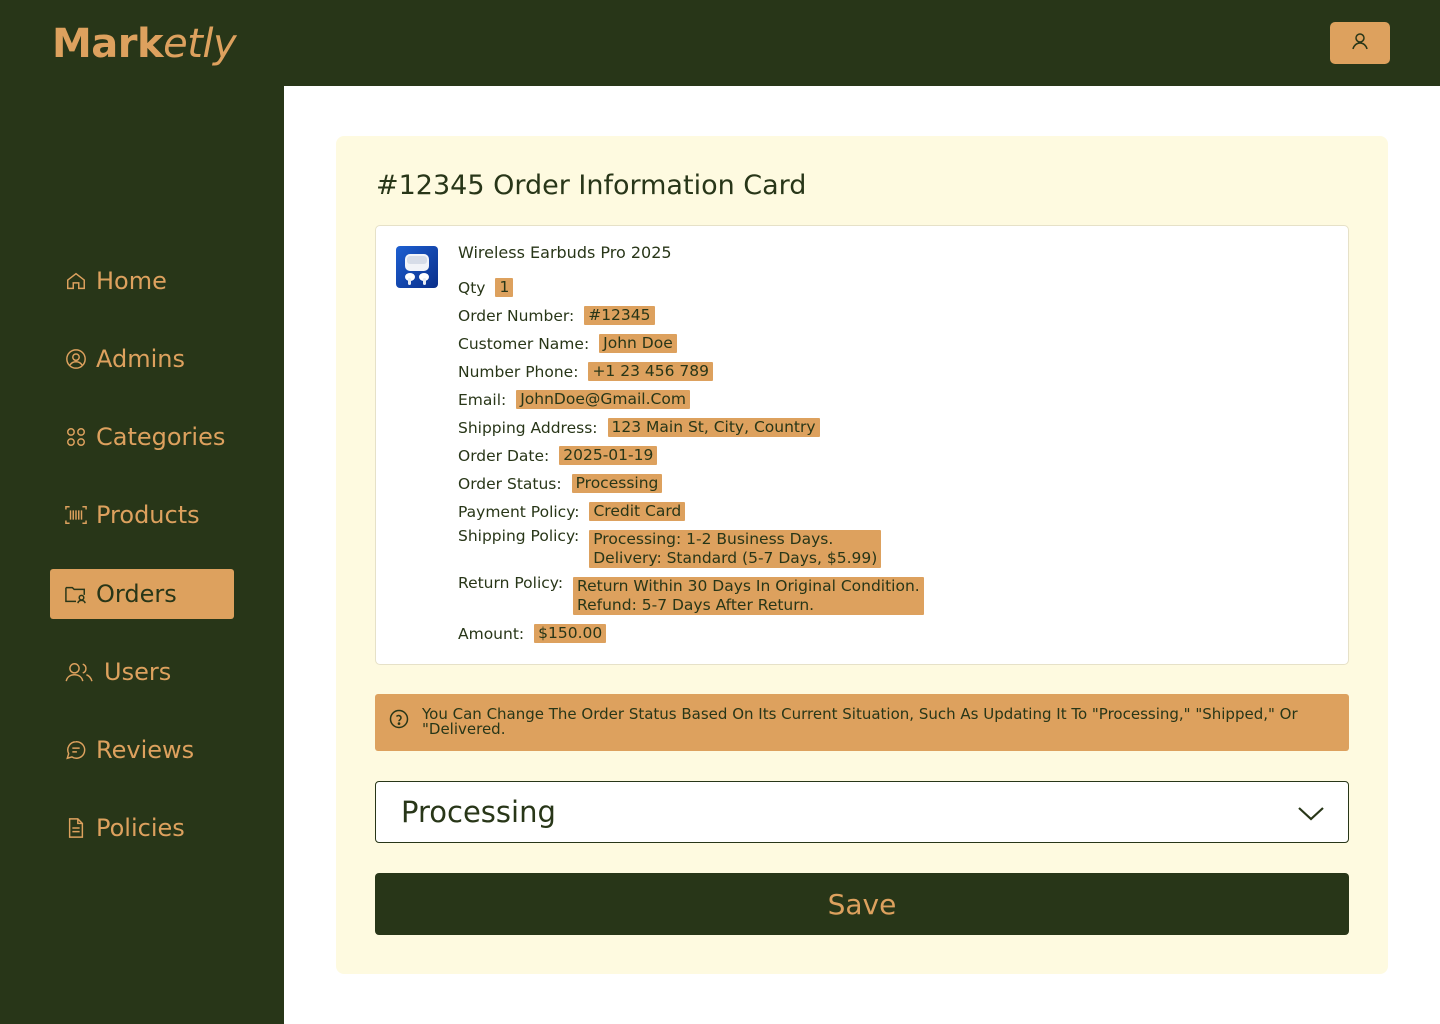 The width and height of the screenshot is (1440, 1024). I want to click on sidebar-item-users: Users, so click(142, 672).